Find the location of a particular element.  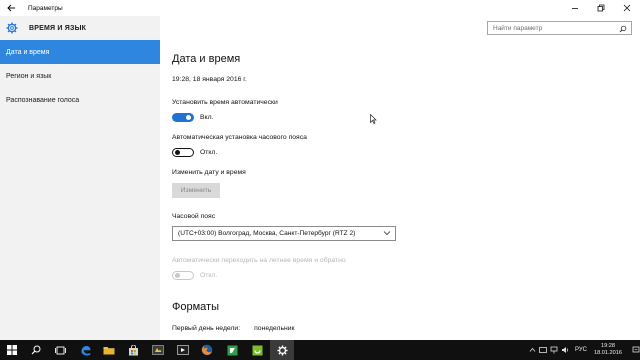

store-button is located at coordinates (133, 350).